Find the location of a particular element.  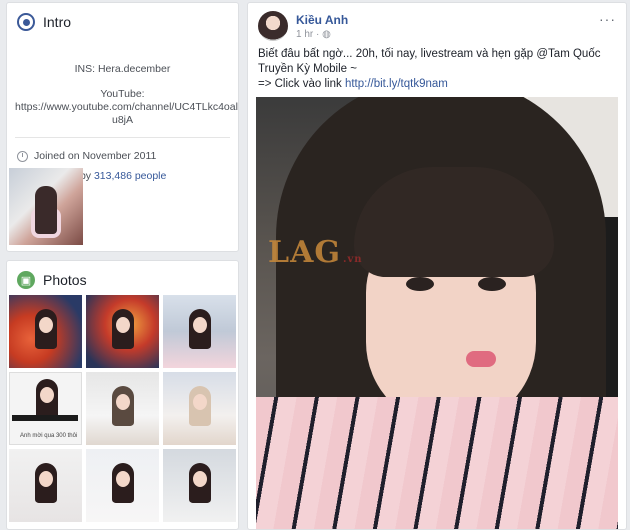

photos-icon: ▣ is located at coordinates (26, 280).